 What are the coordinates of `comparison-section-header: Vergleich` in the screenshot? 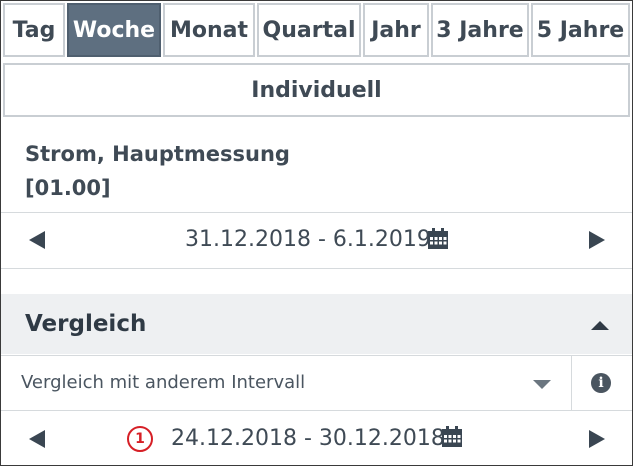 It's located at (316, 324).